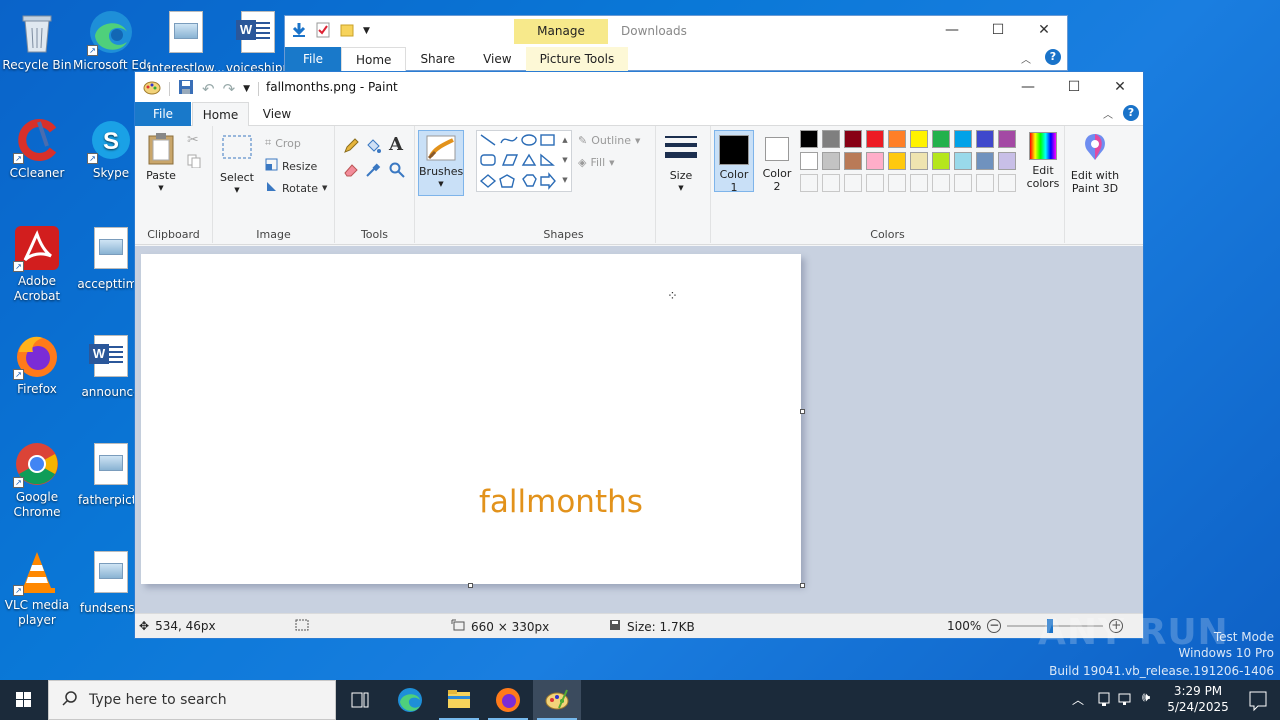 Image resolution: width=1280 pixels, height=720 pixels. I want to click on edit-with-paint3d-button: Edit with Paint 3D, so click(1095, 162).